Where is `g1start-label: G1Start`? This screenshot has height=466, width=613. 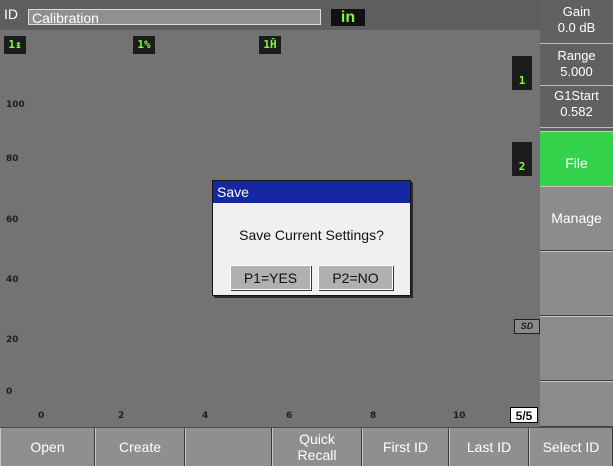 g1start-label: G1Start is located at coordinates (576, 95).